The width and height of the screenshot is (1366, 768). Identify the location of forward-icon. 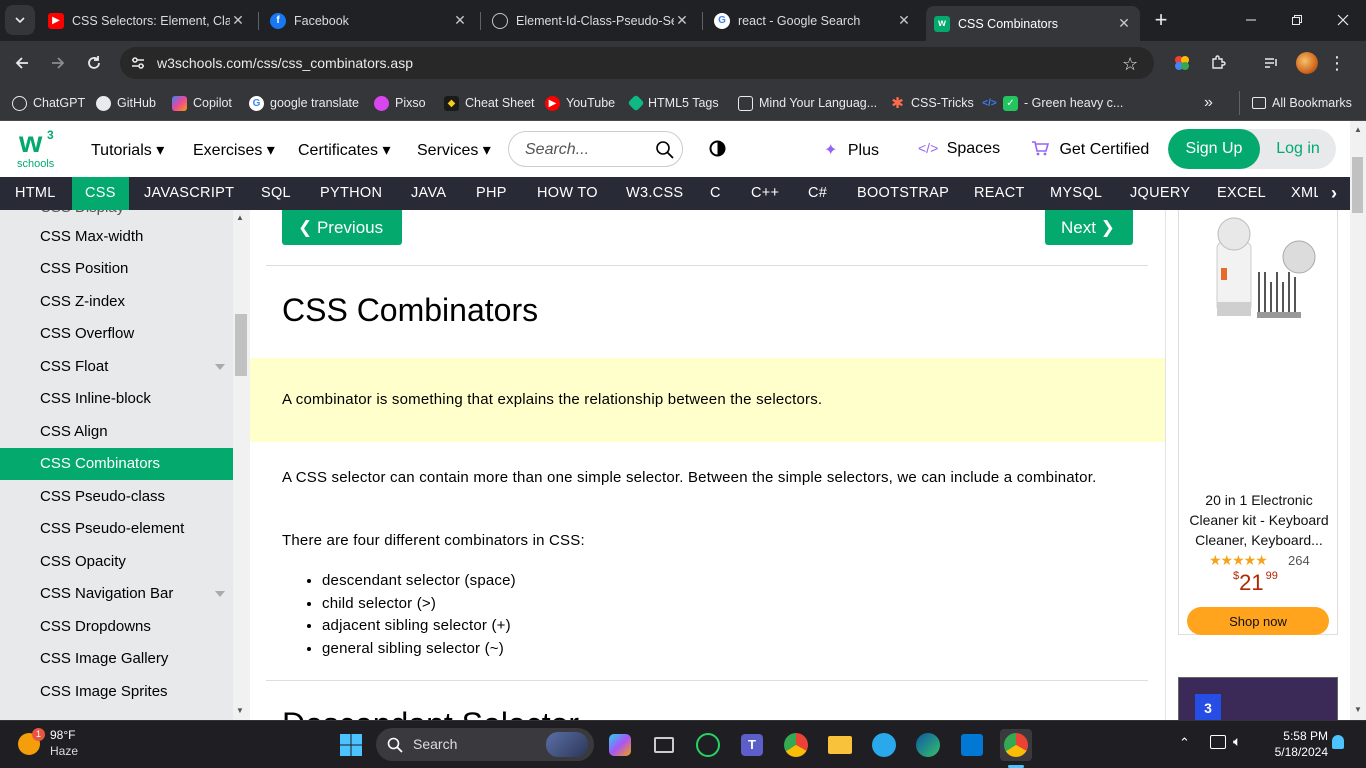
(58, 63).